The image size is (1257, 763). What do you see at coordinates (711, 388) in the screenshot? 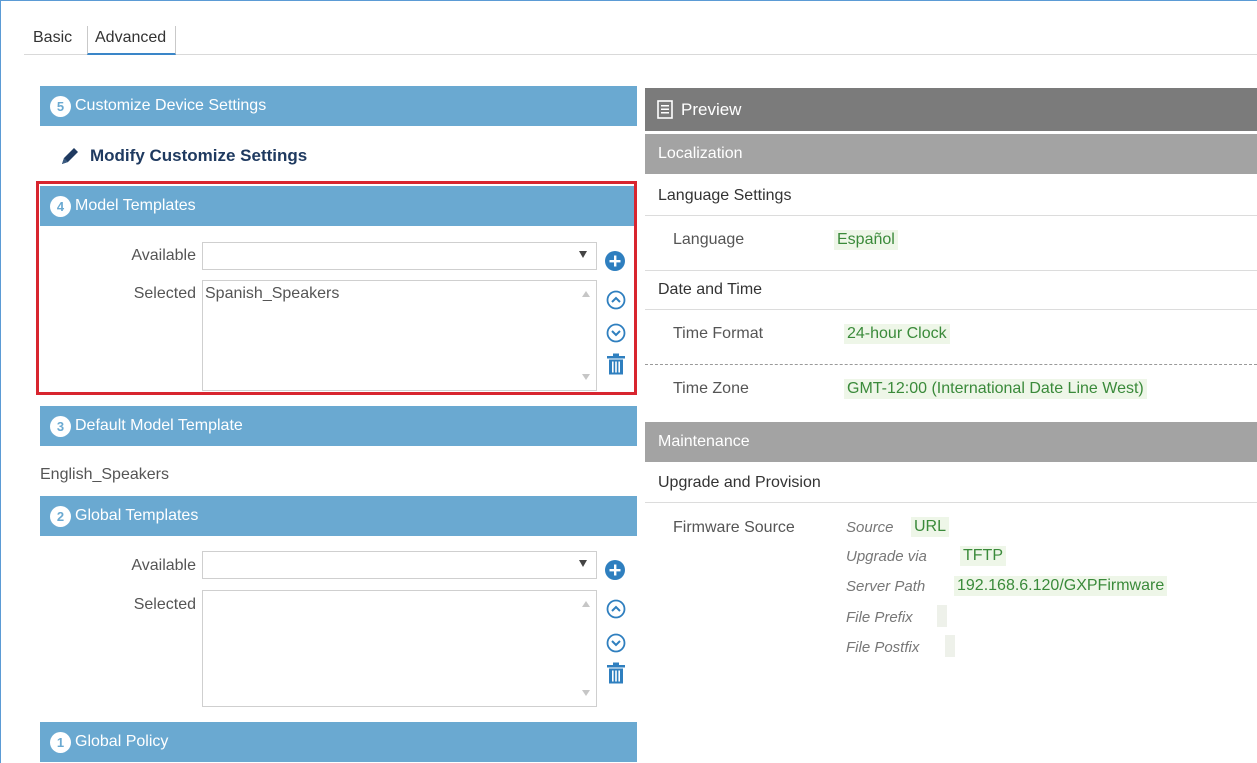
I see `time-zone-label: Time Zone` at bounding box center [711, 388].